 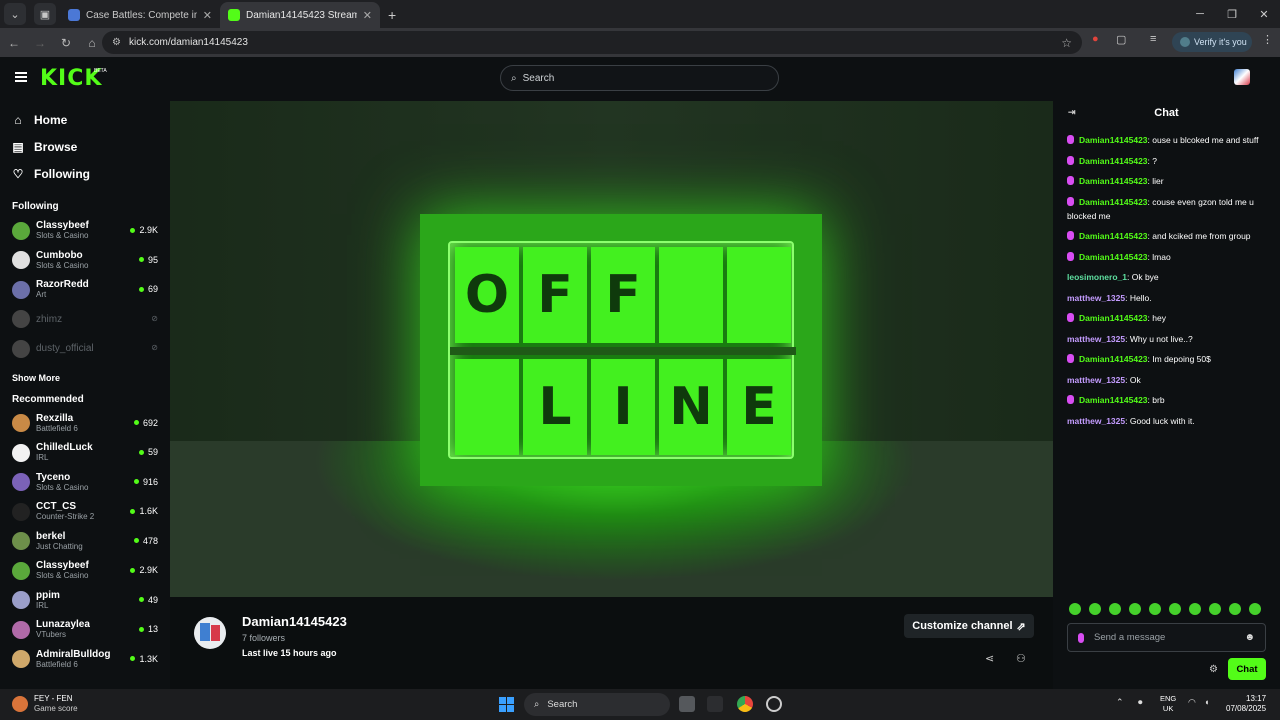 I want to click on channel-category: Slots & Casino, so click(x=62, y=576).